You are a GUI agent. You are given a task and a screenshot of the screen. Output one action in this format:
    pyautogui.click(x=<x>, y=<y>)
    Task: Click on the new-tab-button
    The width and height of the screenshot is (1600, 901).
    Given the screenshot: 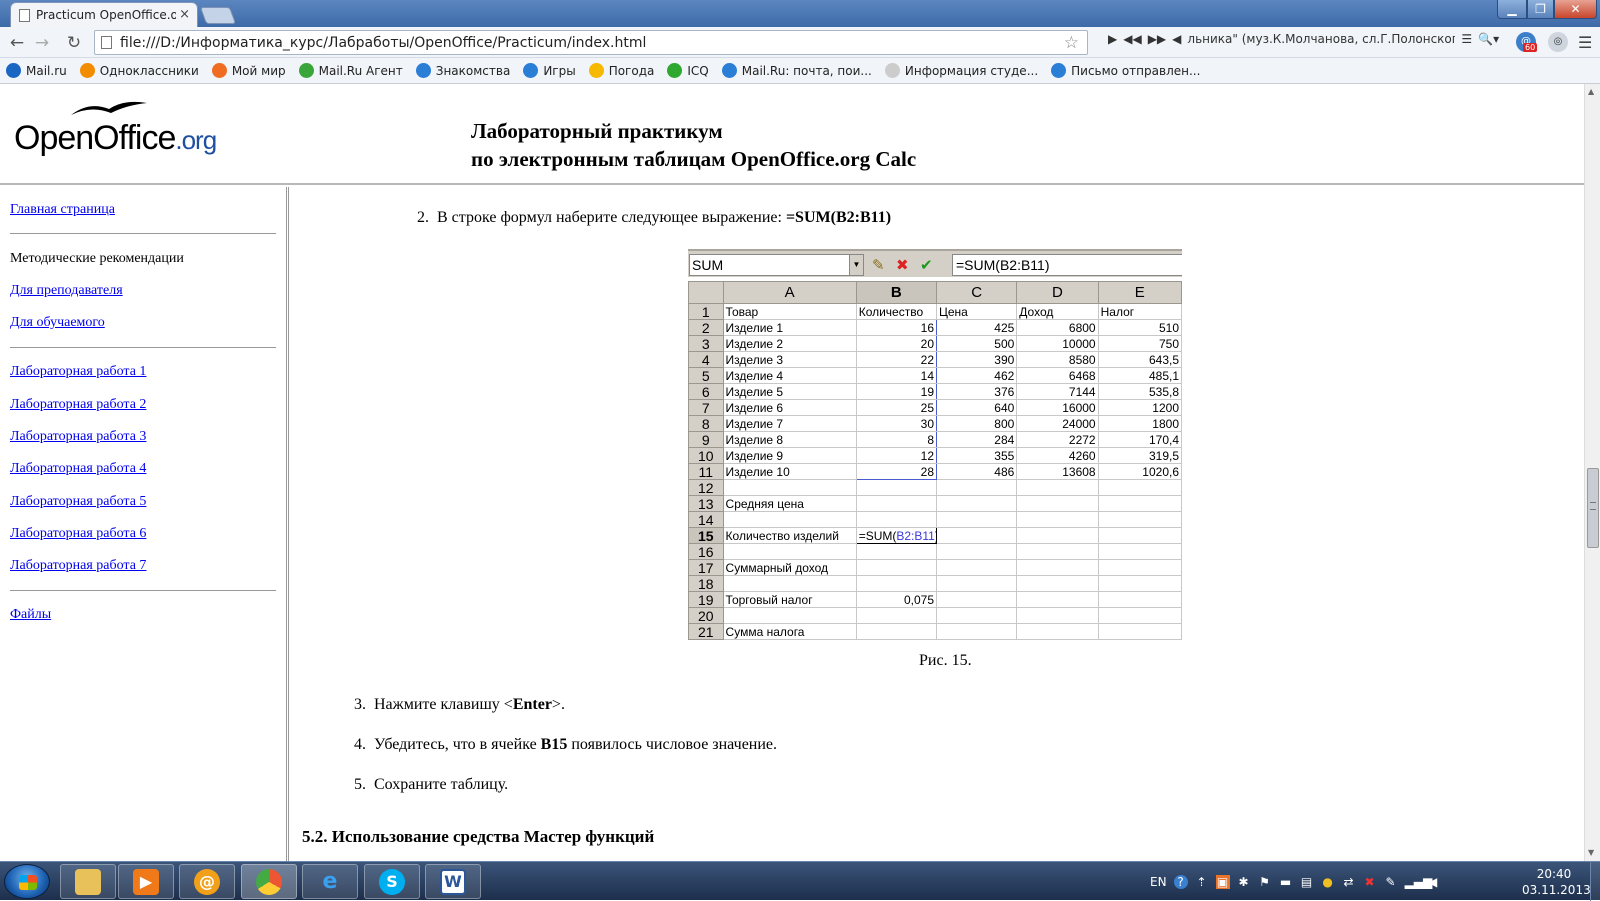 What is the action you would take?
    pyautogui.click(x=218, y=15)
    